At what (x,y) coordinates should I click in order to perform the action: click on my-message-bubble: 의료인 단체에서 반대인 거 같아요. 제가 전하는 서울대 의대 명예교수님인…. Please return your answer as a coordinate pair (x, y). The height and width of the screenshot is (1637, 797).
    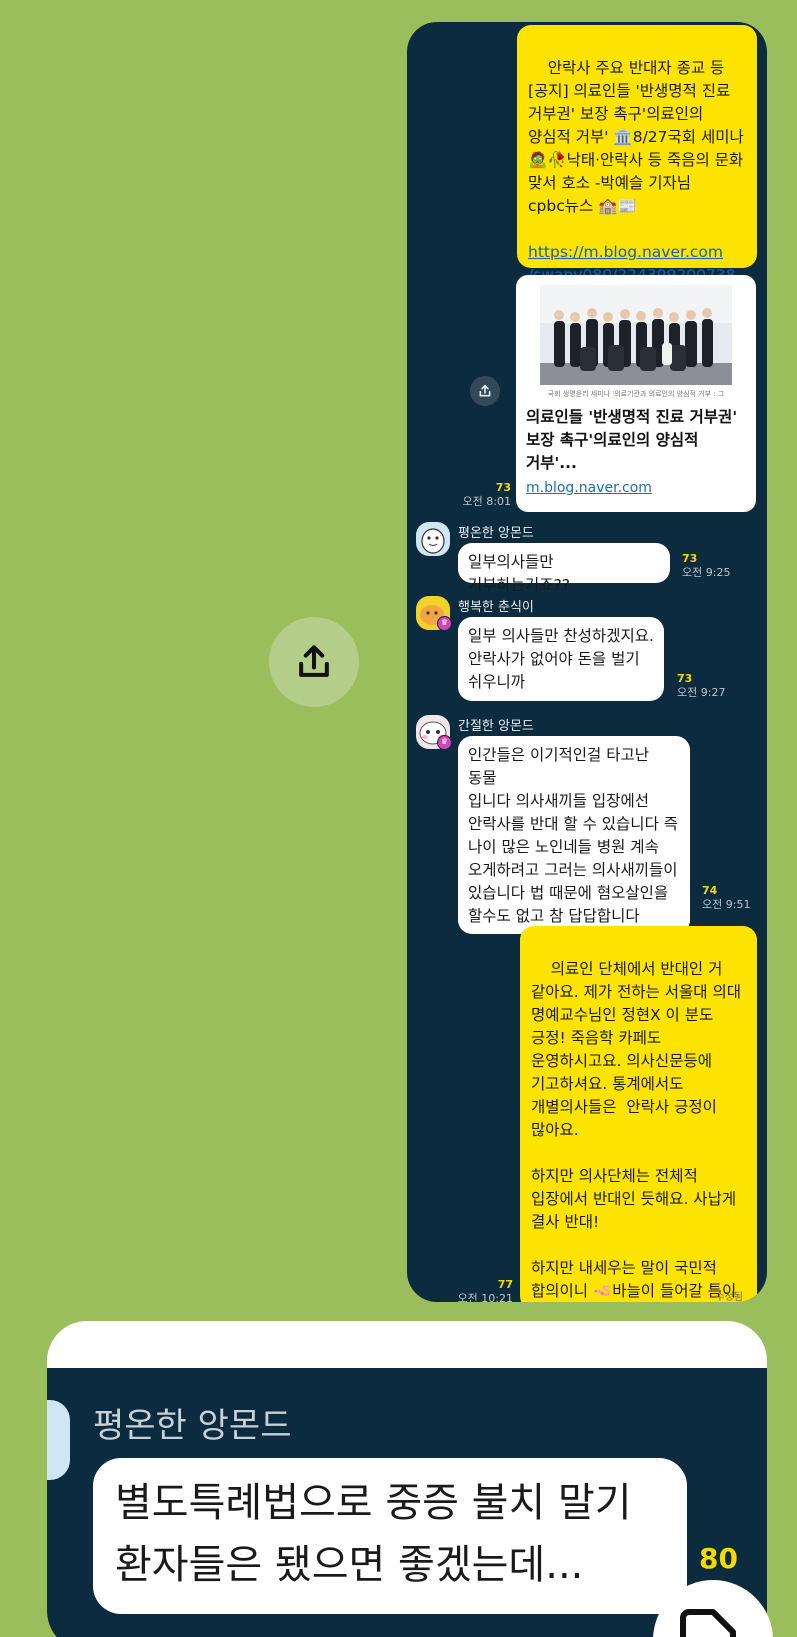
    Looking at the image, I should click on (638, 1114).